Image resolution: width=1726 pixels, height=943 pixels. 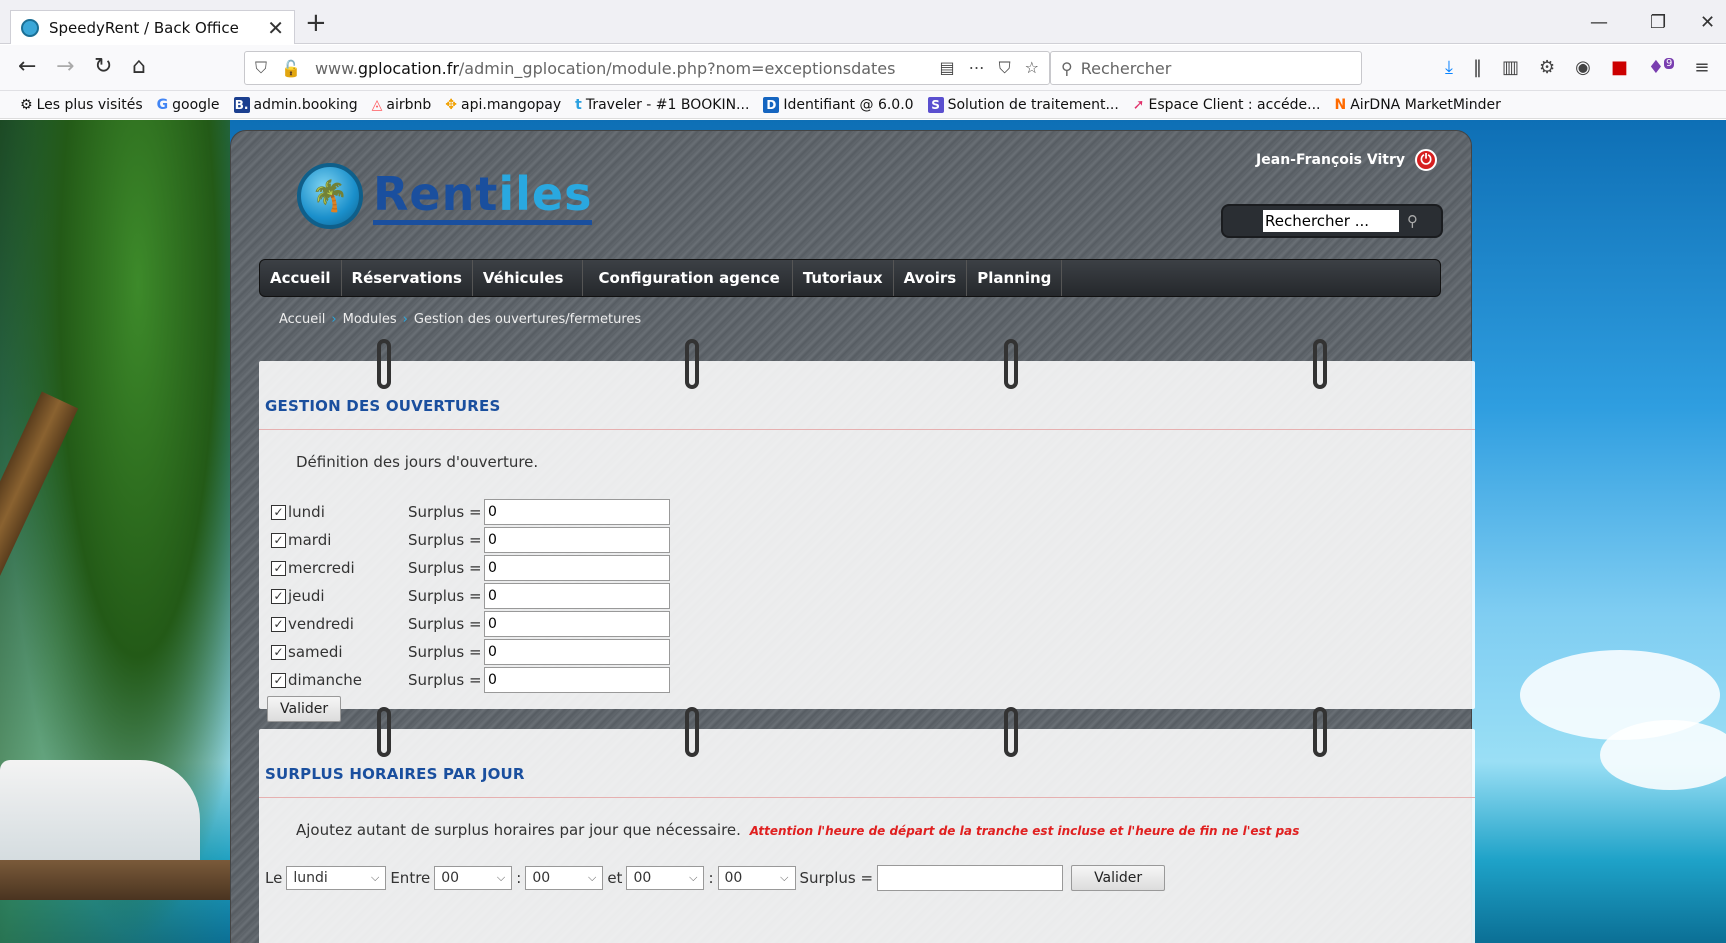 I want to click on back-icon: ←, so click(x=27, y=67).